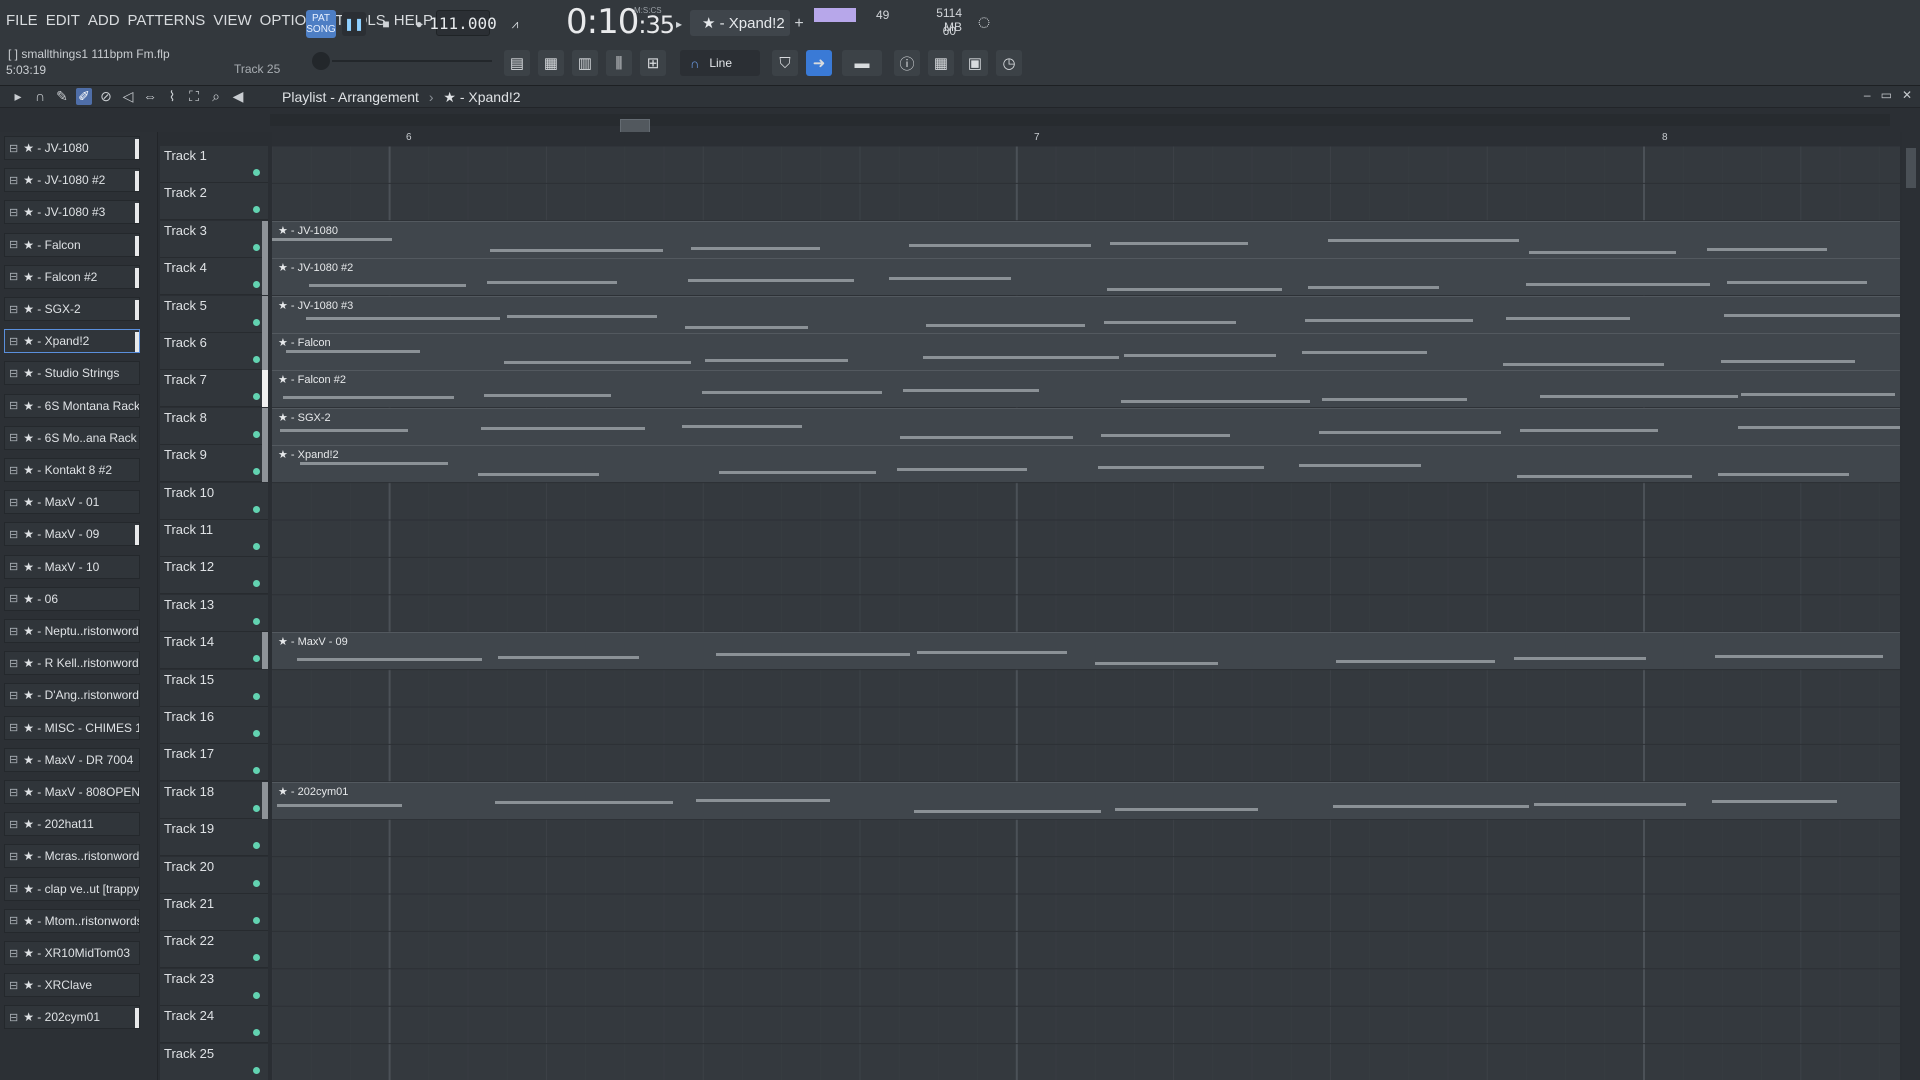 This screenshot has width=1920, height=1080. What do you see at coordinates (585, 63) in the screenshot?
I see `channel-rack-button: ▥` at bounding box center [585, 63].